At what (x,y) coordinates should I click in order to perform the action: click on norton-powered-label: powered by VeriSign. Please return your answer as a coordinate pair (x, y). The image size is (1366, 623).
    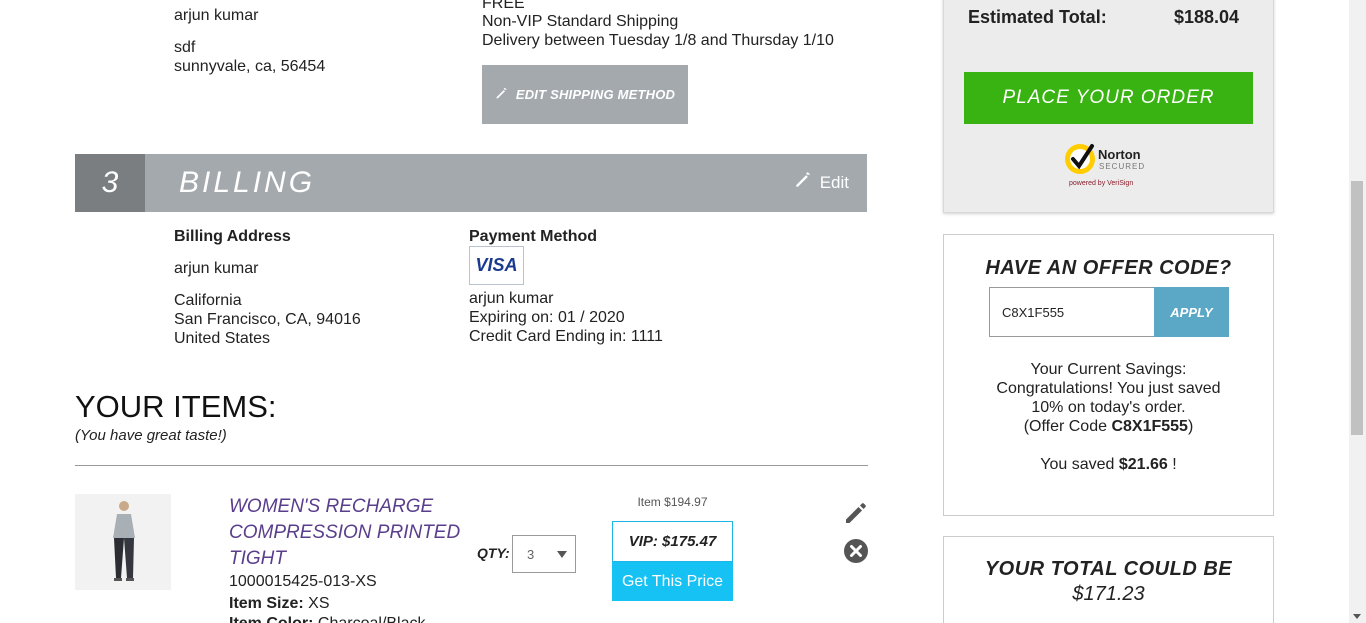
    Looking at the image, I should click on (1101, 183).